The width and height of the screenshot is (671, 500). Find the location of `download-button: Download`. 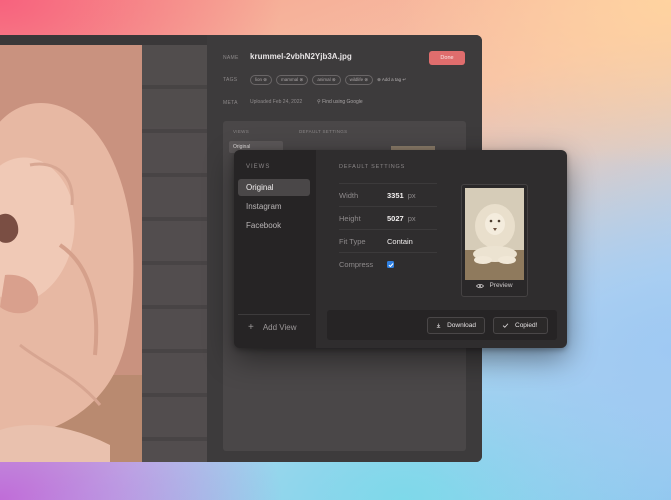

download-button: Download is located at coordinates (456, 325).